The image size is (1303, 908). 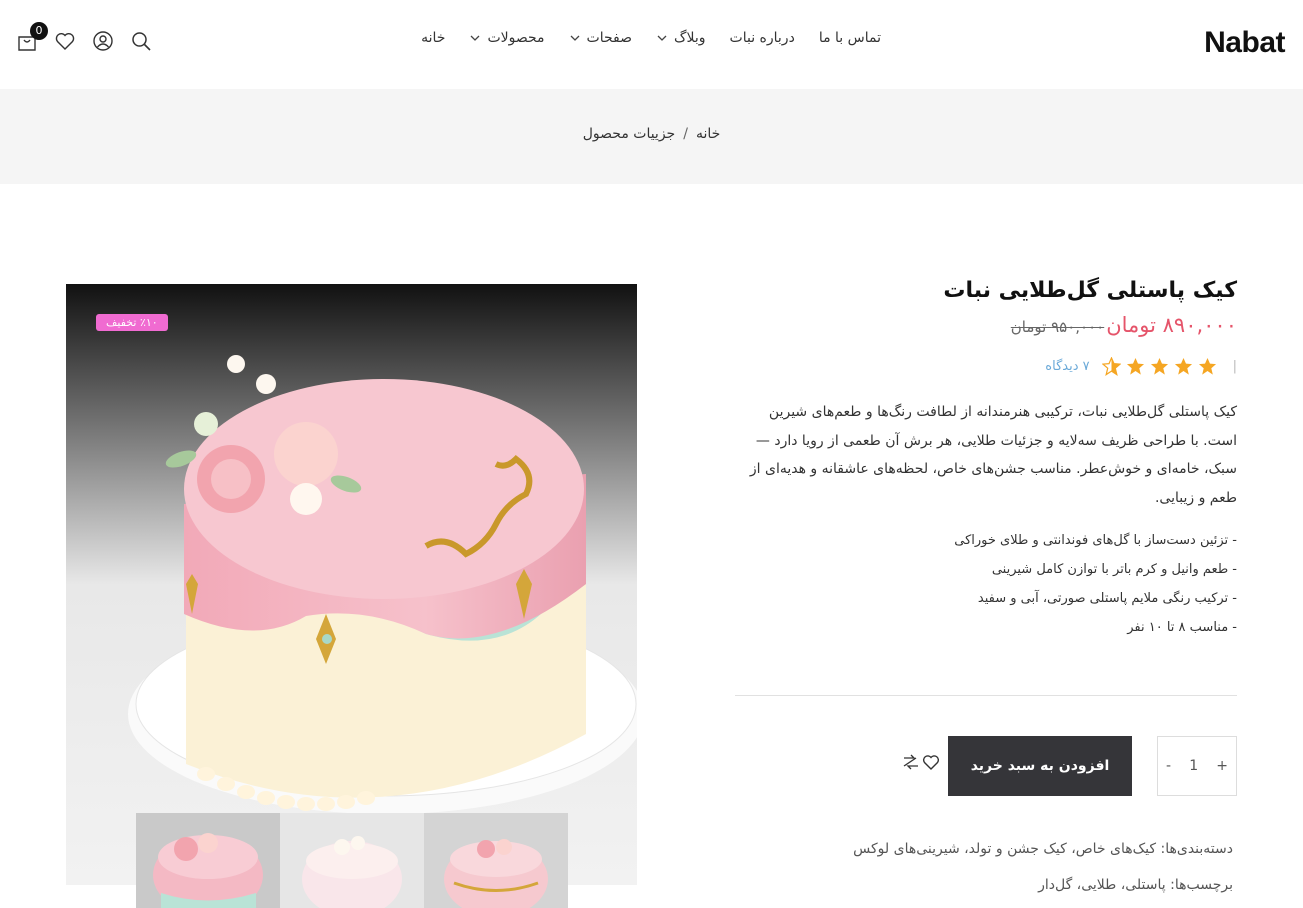 I want to click on quantity-stepper: - 1 +, so click(x=1197, y=766).